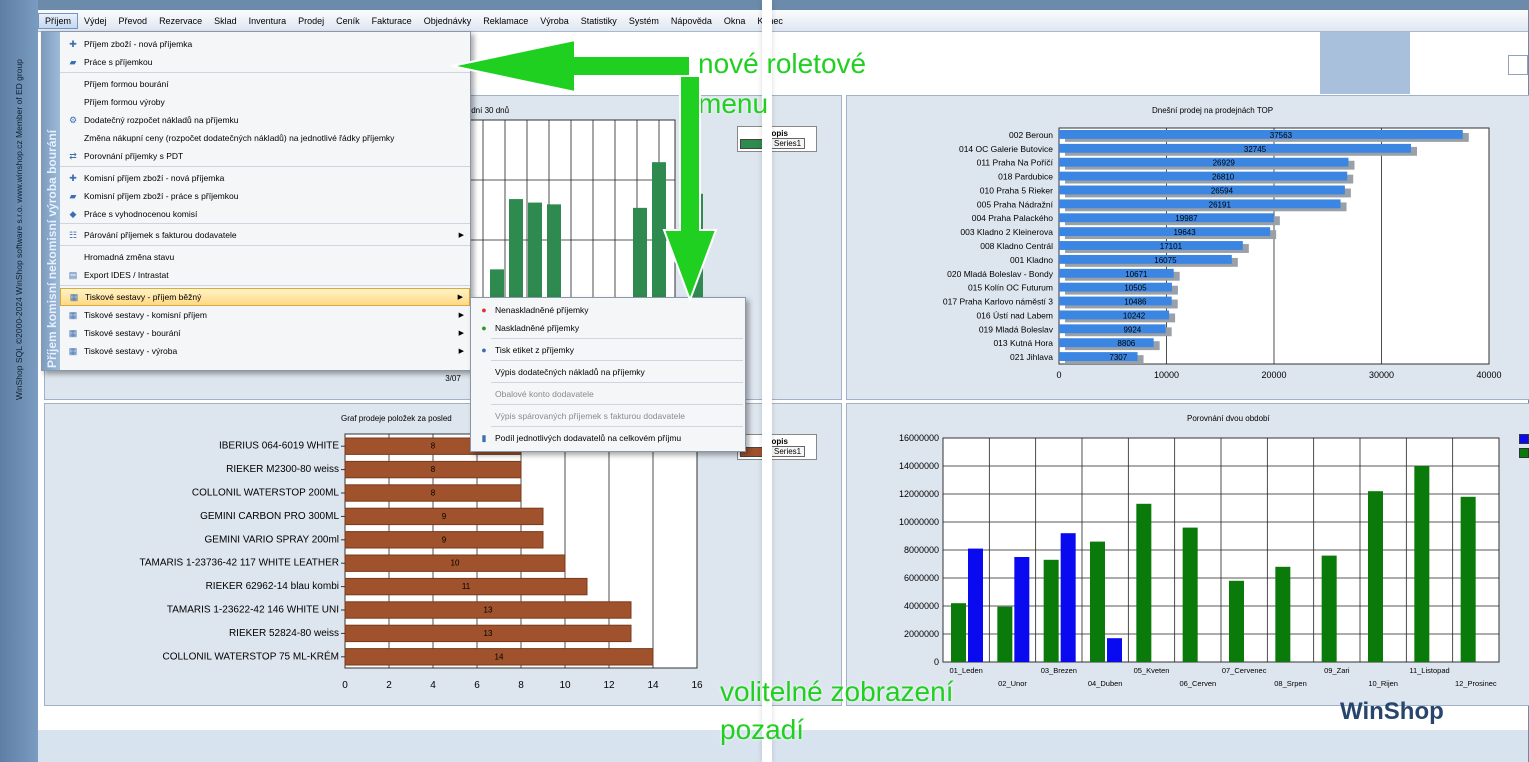 The image size is (1529, 762). I want to click on menu-4: Sklad, so click(225, 21).